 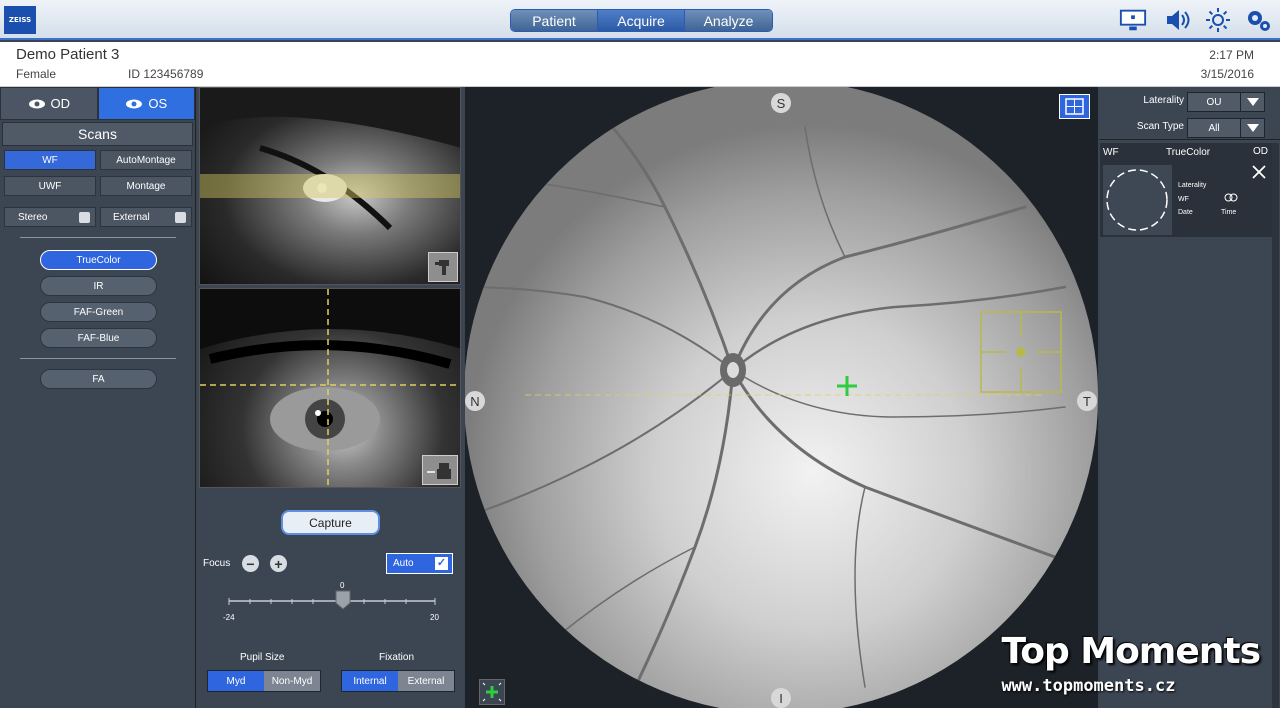 I want to click on laterality-filter: Laterality OU, so click(x=1189, y=101).